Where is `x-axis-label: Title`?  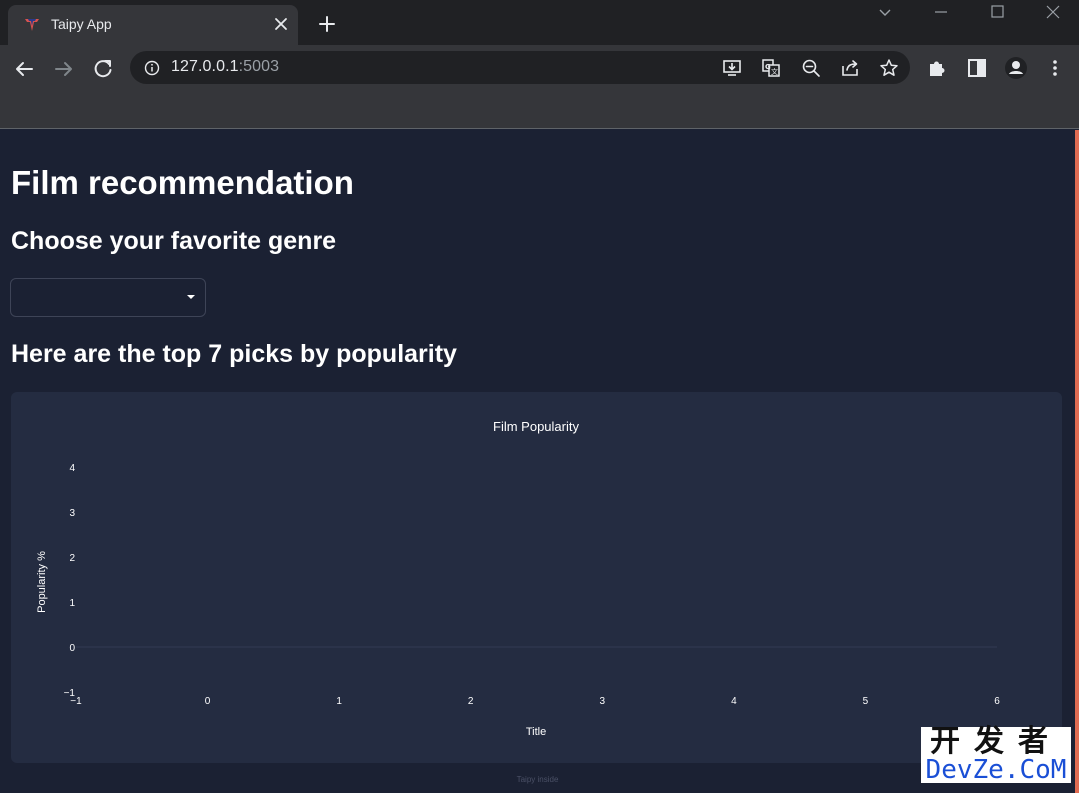
x-axis-label: Title is located at coordinates (536, 732).